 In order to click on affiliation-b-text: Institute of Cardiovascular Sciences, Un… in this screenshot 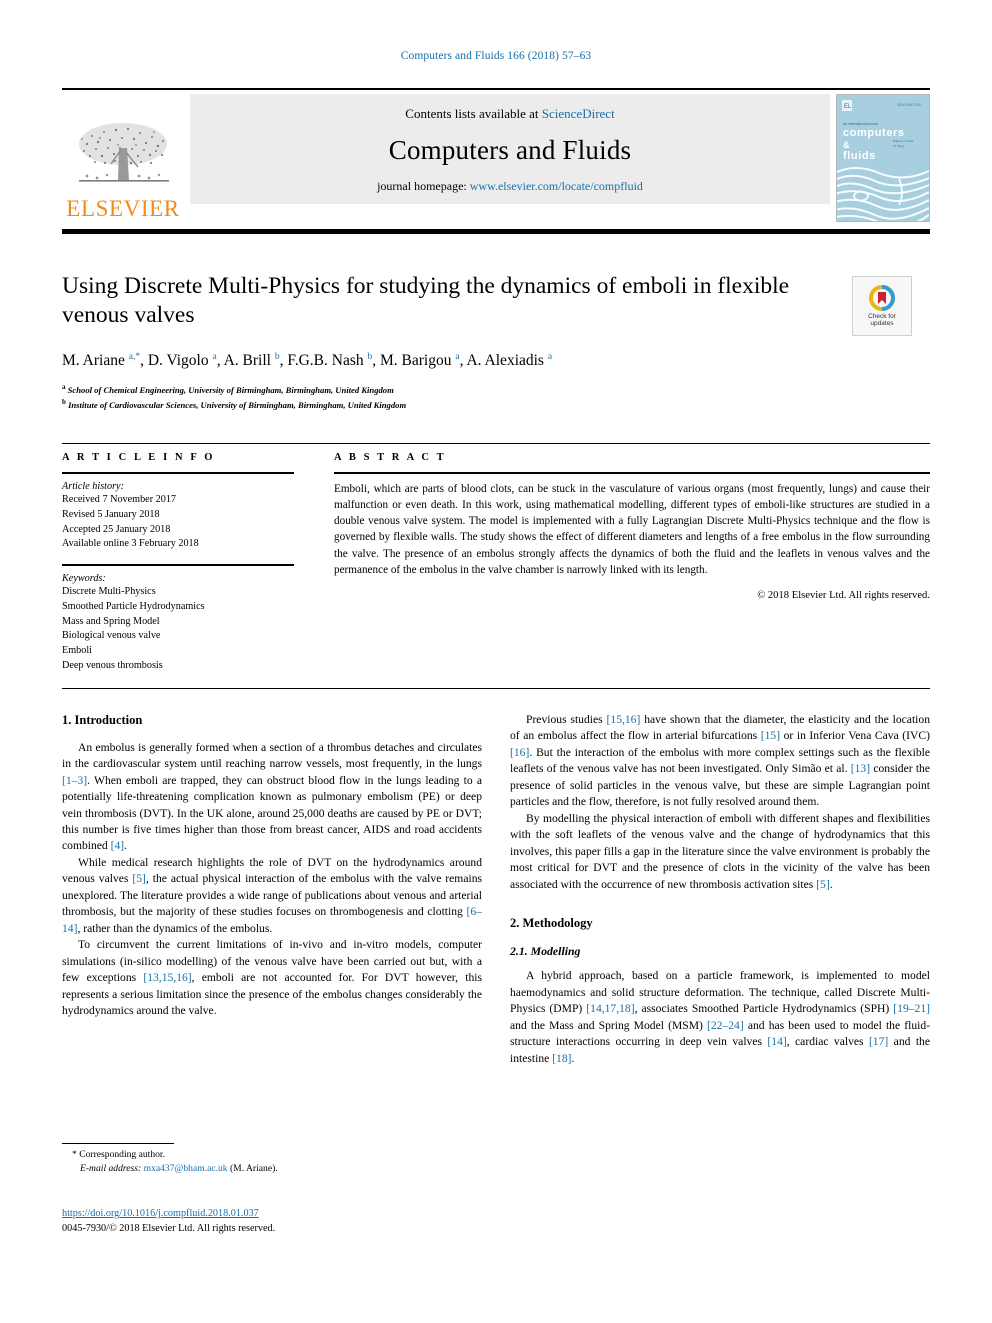, I will do `click(237, 405)`.